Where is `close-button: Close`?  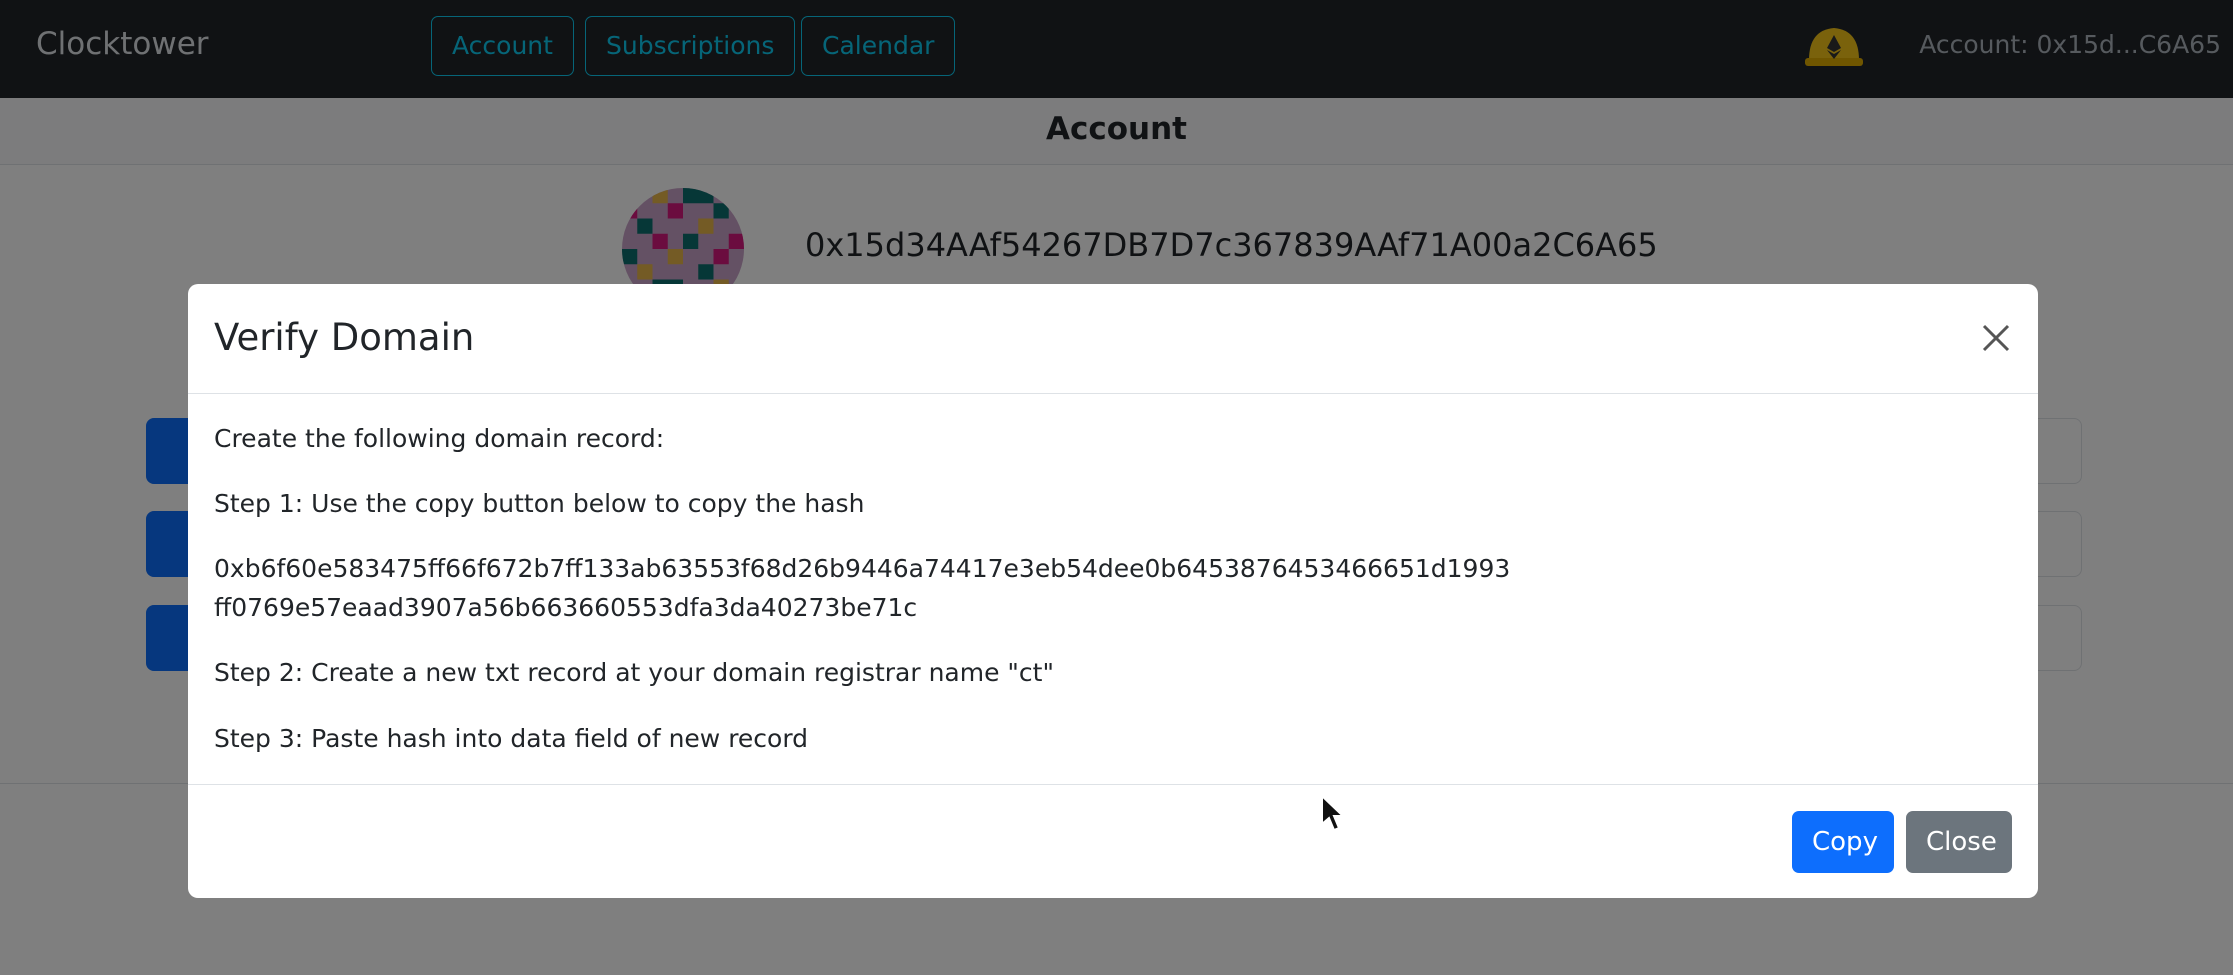 close-button: Close is located at coordinates (1959, 842).